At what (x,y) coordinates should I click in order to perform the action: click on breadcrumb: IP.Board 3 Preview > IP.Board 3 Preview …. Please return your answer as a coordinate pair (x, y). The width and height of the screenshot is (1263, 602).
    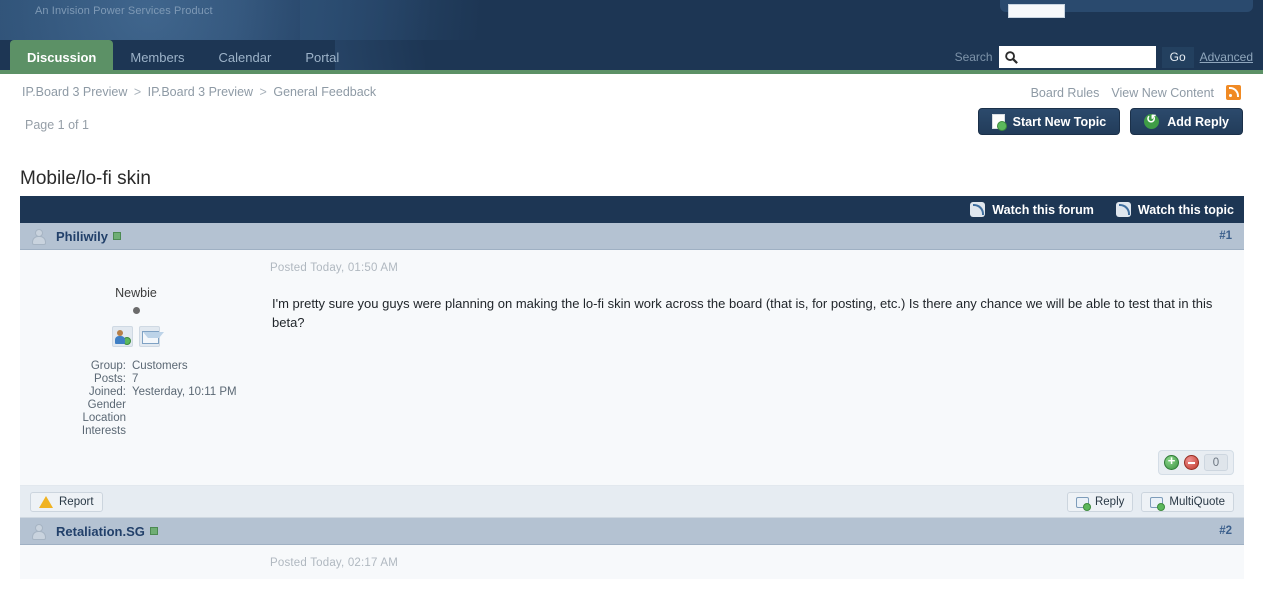
    Looking at the image, I should click on (199, 92).